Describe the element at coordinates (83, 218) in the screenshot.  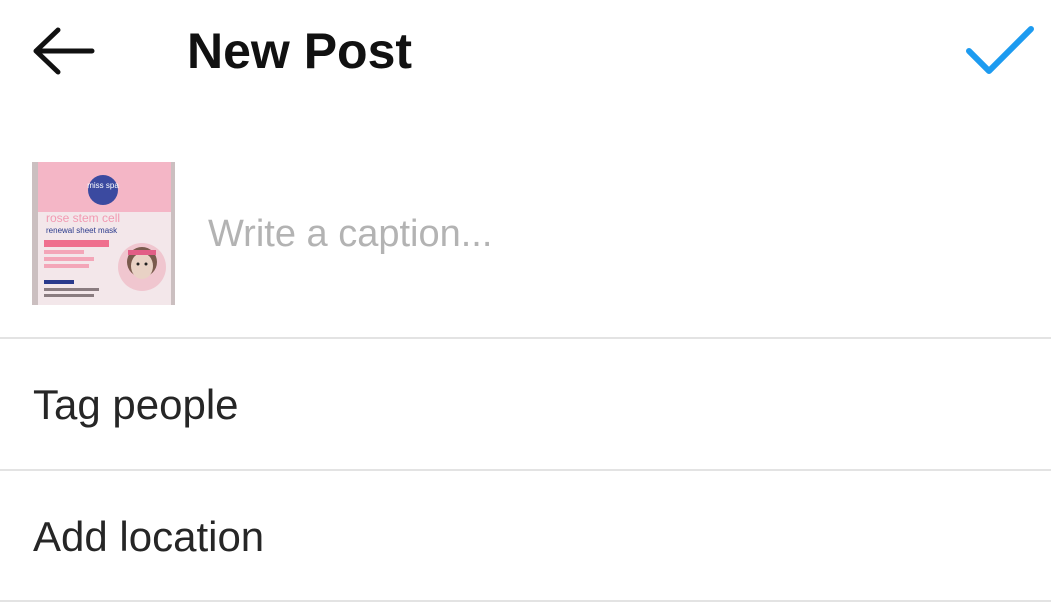
I see `product-name-text: rose stem cell` at that location.